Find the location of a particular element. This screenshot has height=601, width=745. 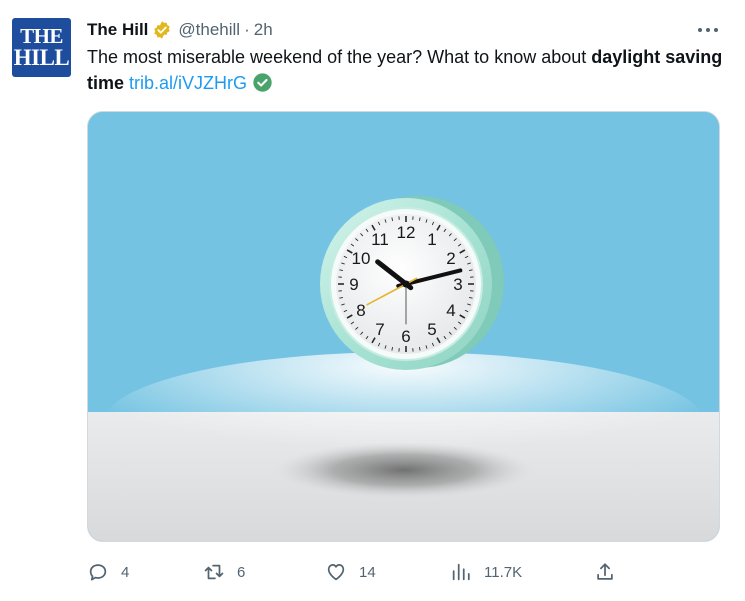

clock-numeral: 6 is located at coordinates (405, 336).